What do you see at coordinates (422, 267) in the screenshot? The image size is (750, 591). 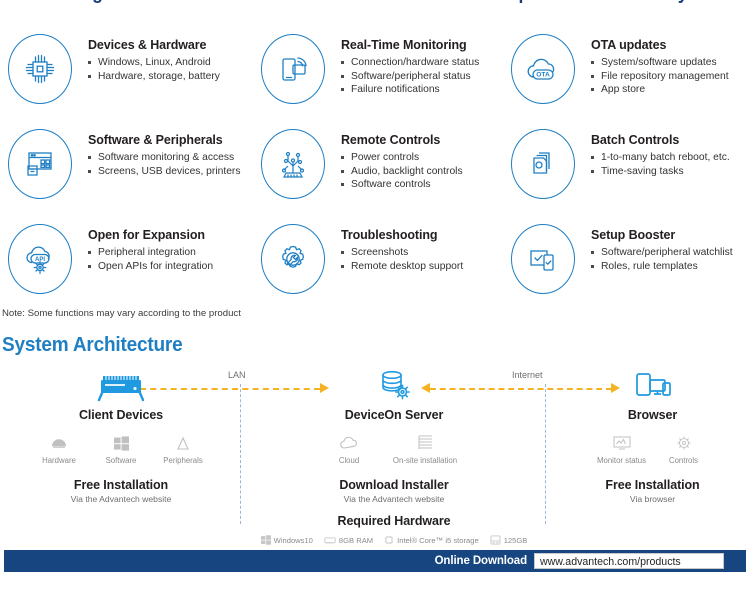 I see `feature-bullet: Remote desktop support` at bounding box center [422, 267].